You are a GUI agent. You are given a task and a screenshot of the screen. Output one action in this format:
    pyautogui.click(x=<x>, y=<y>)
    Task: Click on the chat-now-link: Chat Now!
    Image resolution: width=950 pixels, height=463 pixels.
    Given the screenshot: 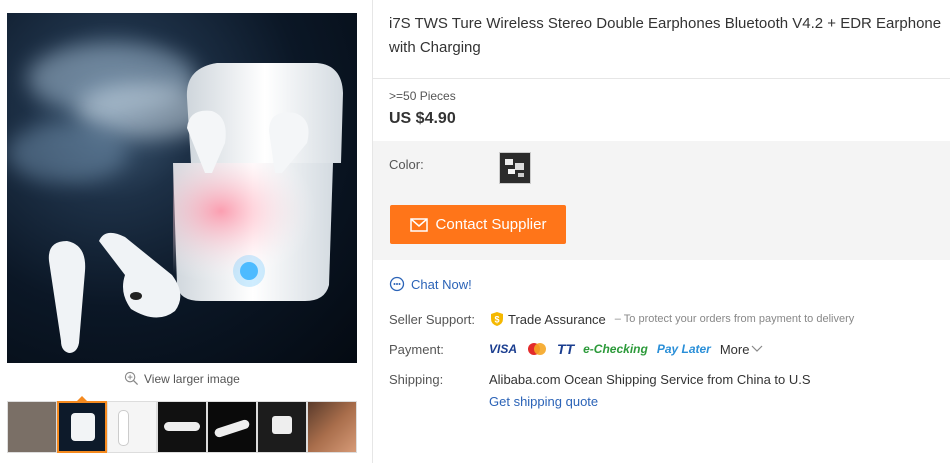 What is the action you would take?
    pyautogui.click(x=430, y=284)
    